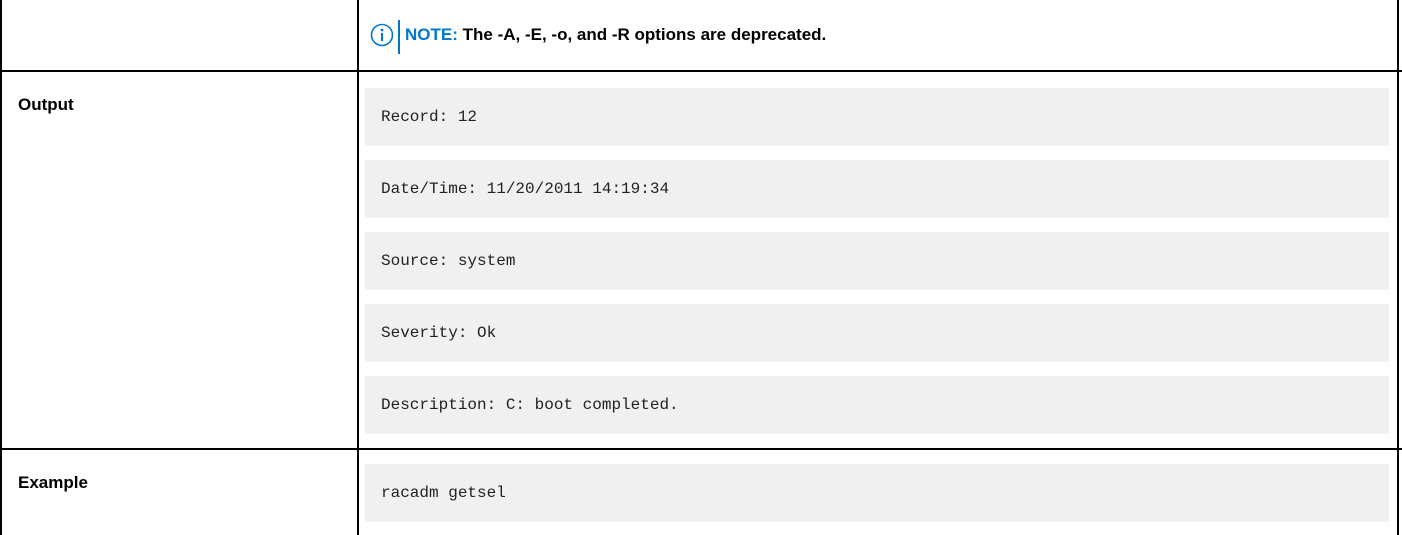 The height and width of the screenshot is (535, 1402). Describe the element at coordinates (701, 449) in the screenshot. I see `row-divider-output-example` at that location.